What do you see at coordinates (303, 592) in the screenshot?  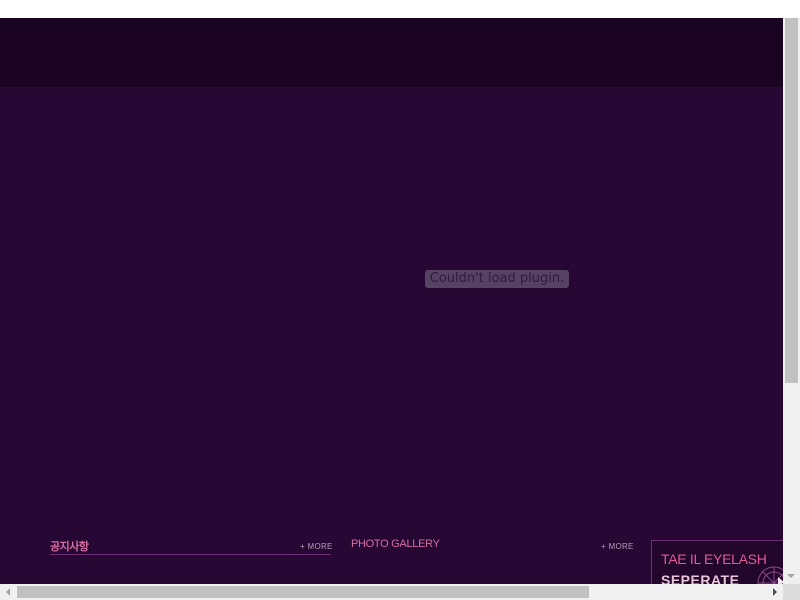 I see `horizontal-scroll-thumb` at bounding box center [303, 592].